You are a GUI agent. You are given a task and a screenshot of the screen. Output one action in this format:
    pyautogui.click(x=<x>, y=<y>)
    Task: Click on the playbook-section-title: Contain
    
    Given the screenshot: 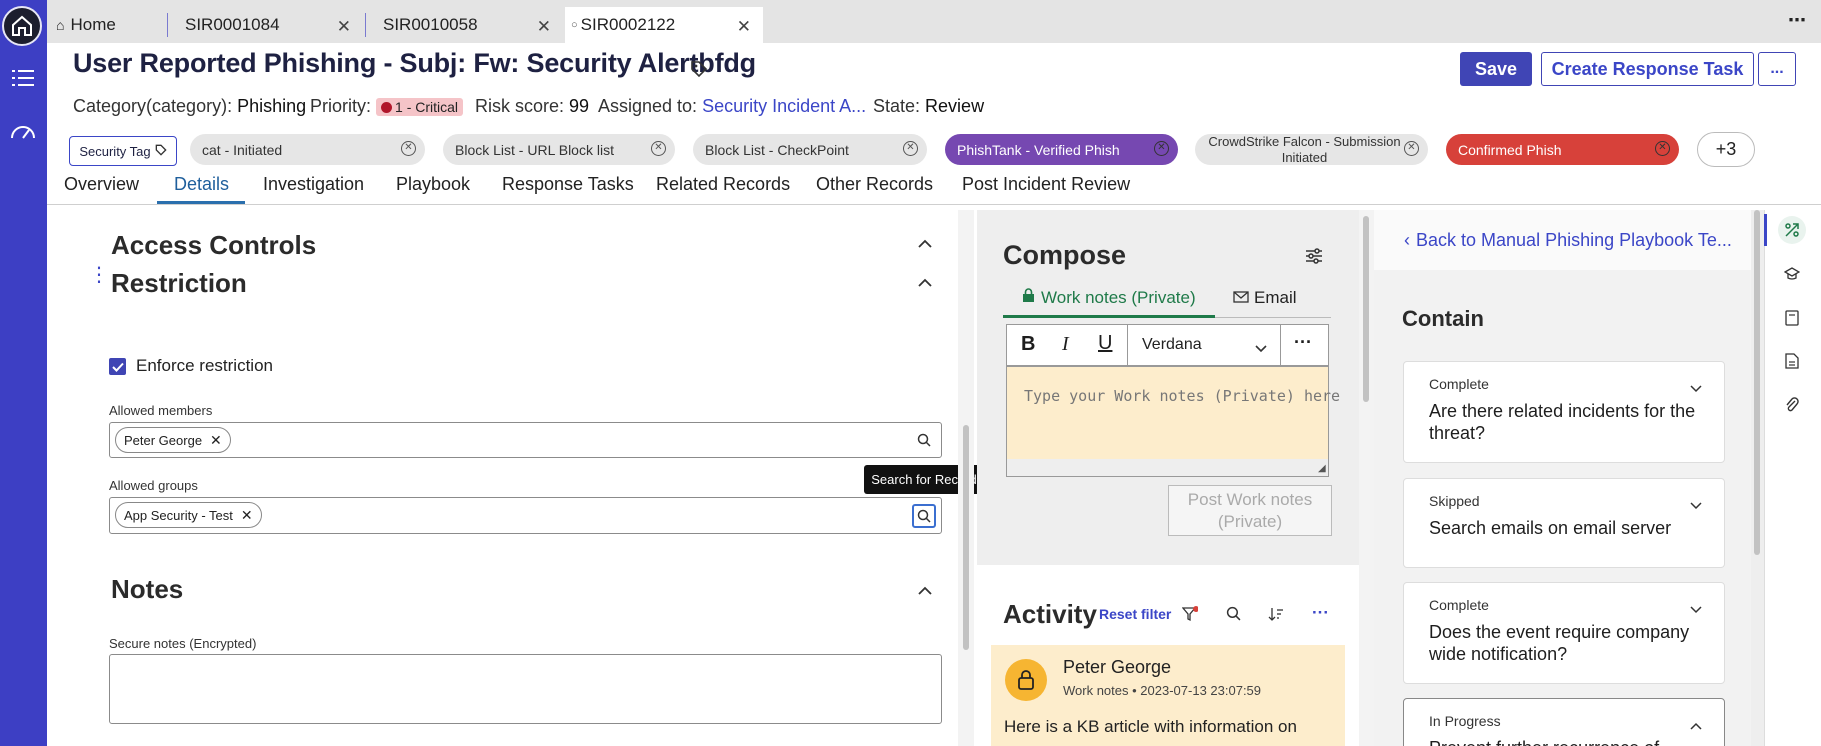 What is the action you would take?
    pyautogui.click(x=1443, y=318)
    